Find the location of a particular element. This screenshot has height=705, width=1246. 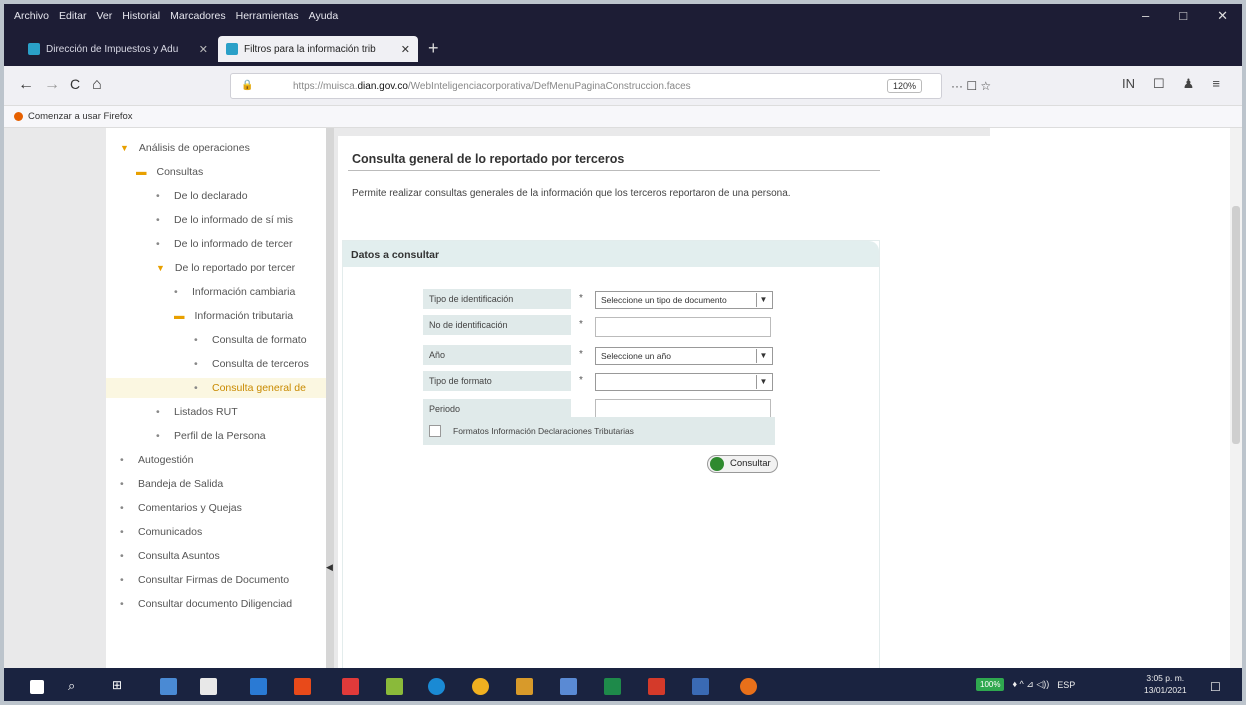

notification-icon: ☐ is located at coordinates (1215, 687).